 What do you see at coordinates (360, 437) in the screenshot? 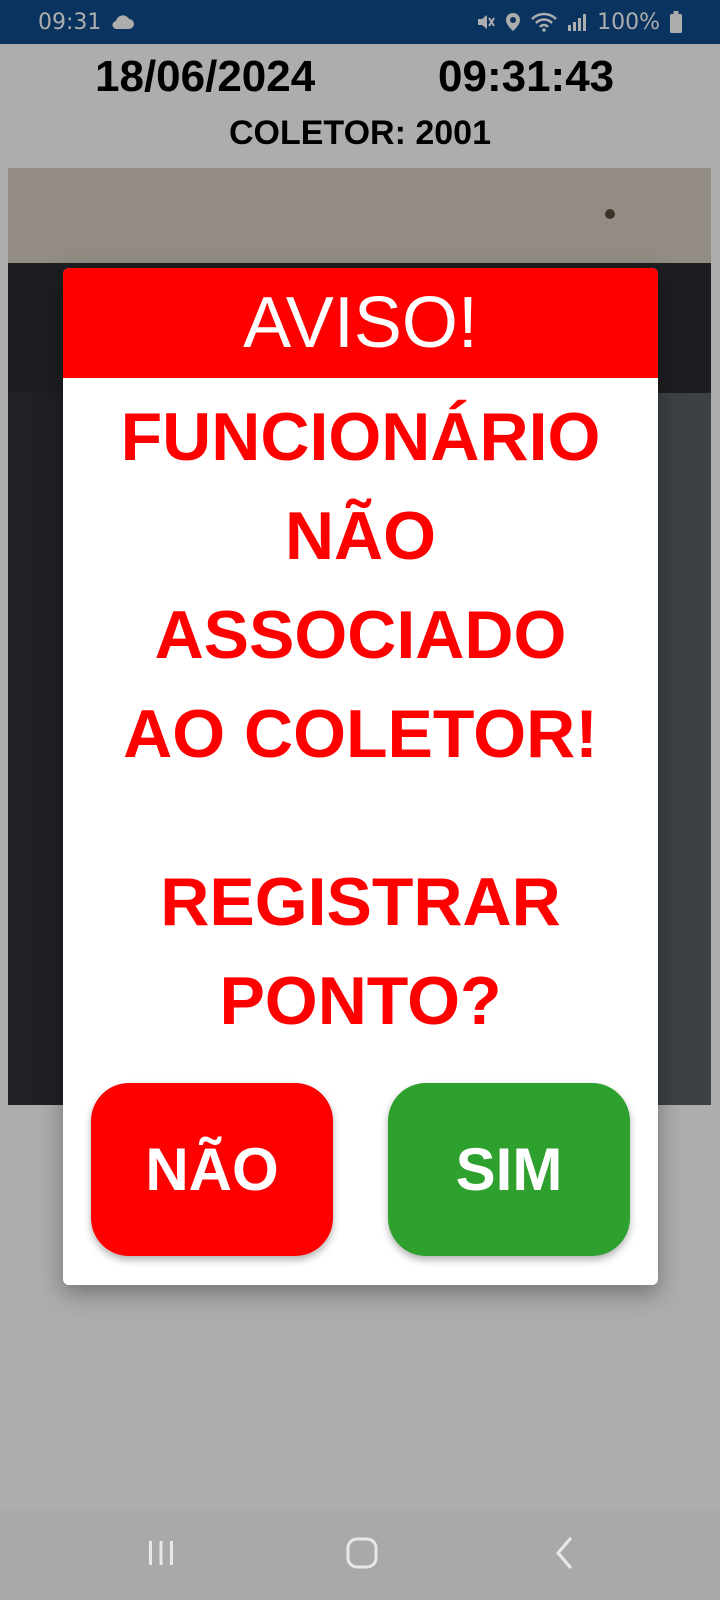
I see `message-line: FUNCIONÁRIO` at bounding box center [360, 437].